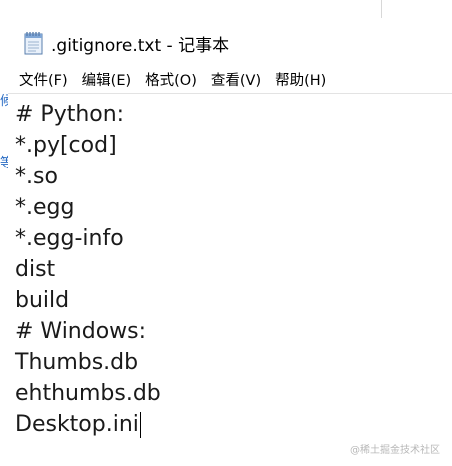  I want to click on text-line: # Windows:, so click(81, 331).